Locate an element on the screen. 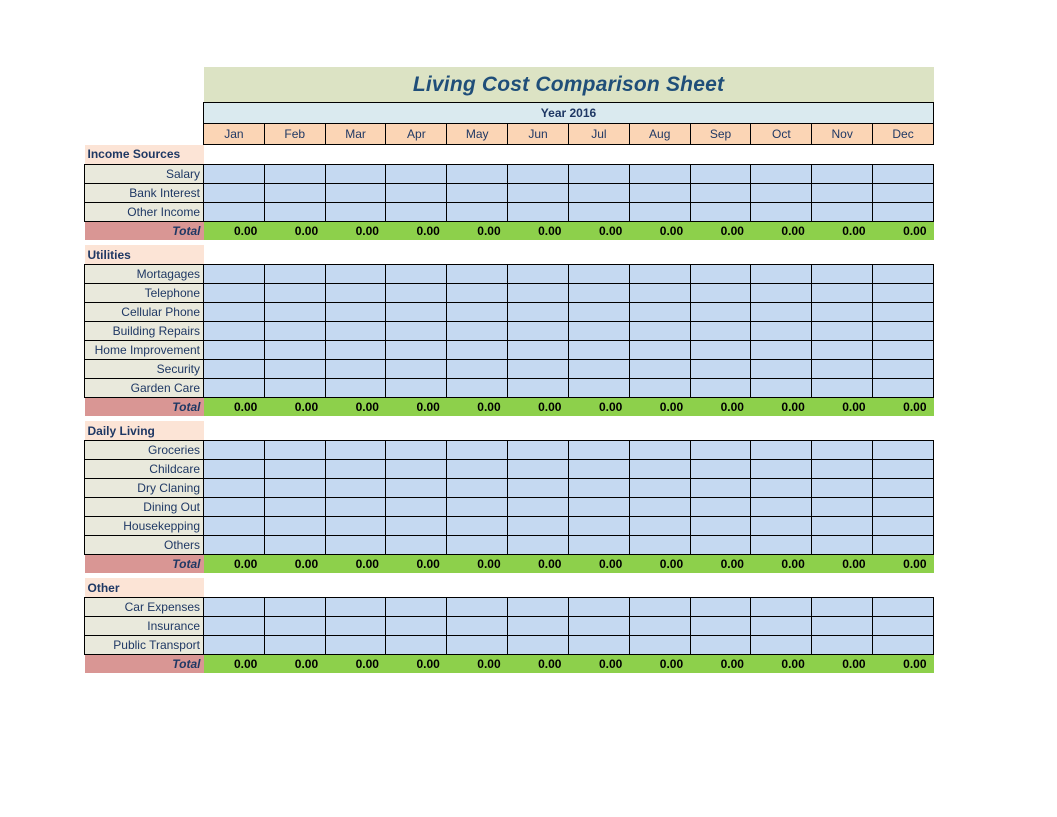 This screenshot has height=817, width=1057. cell-insurance-jun is located at coordinates (538, 626).